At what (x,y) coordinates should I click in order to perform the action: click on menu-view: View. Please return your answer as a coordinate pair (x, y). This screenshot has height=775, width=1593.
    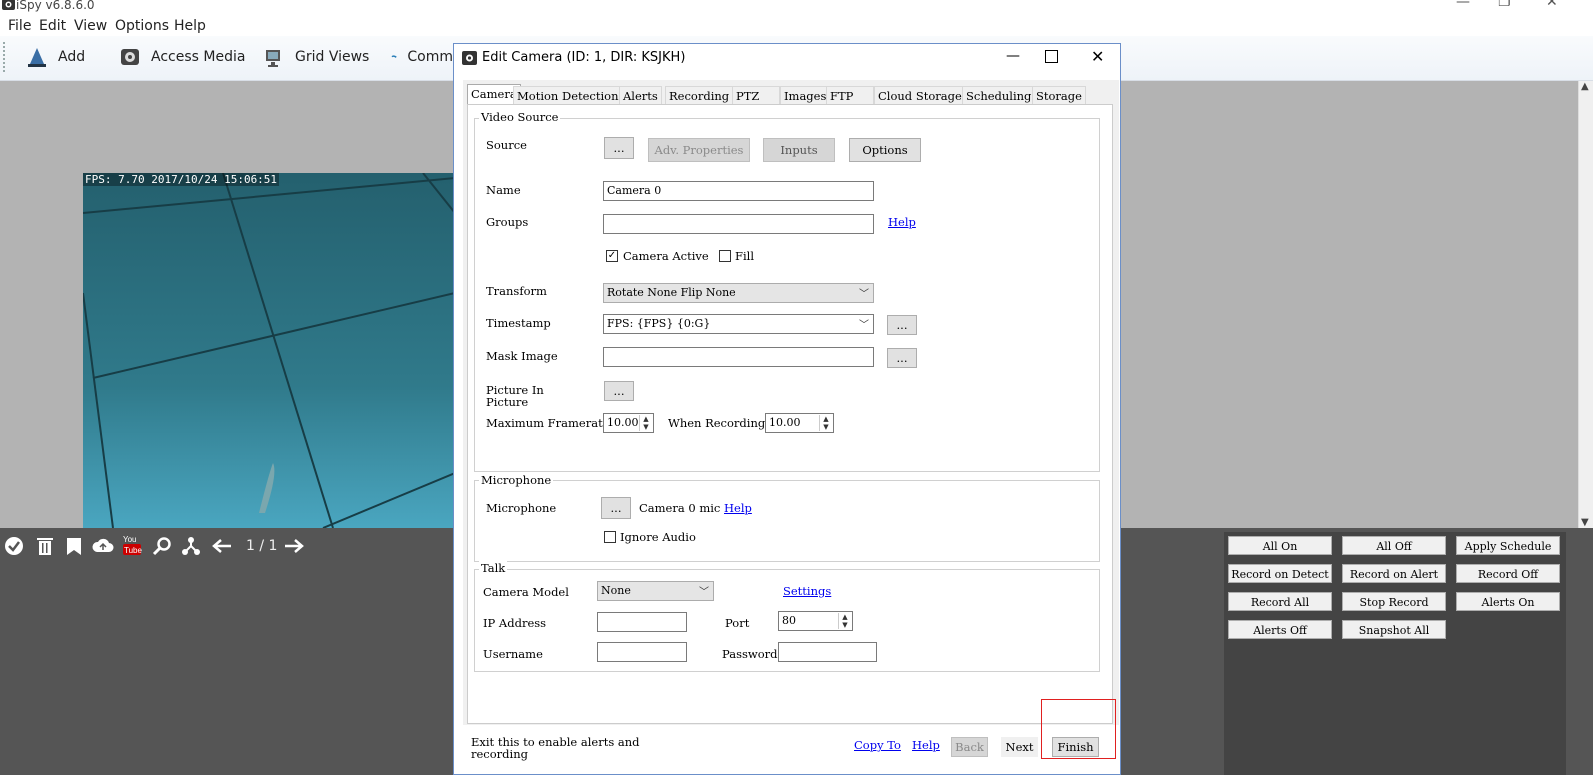
    Looking at the image, I should click on (90, 26).